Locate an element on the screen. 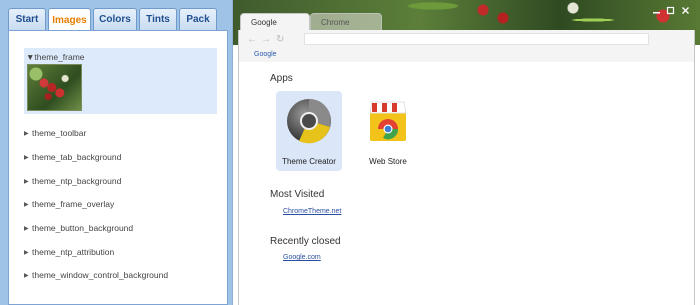  app-label: Theme Creator is located at coordinates (309, 161).